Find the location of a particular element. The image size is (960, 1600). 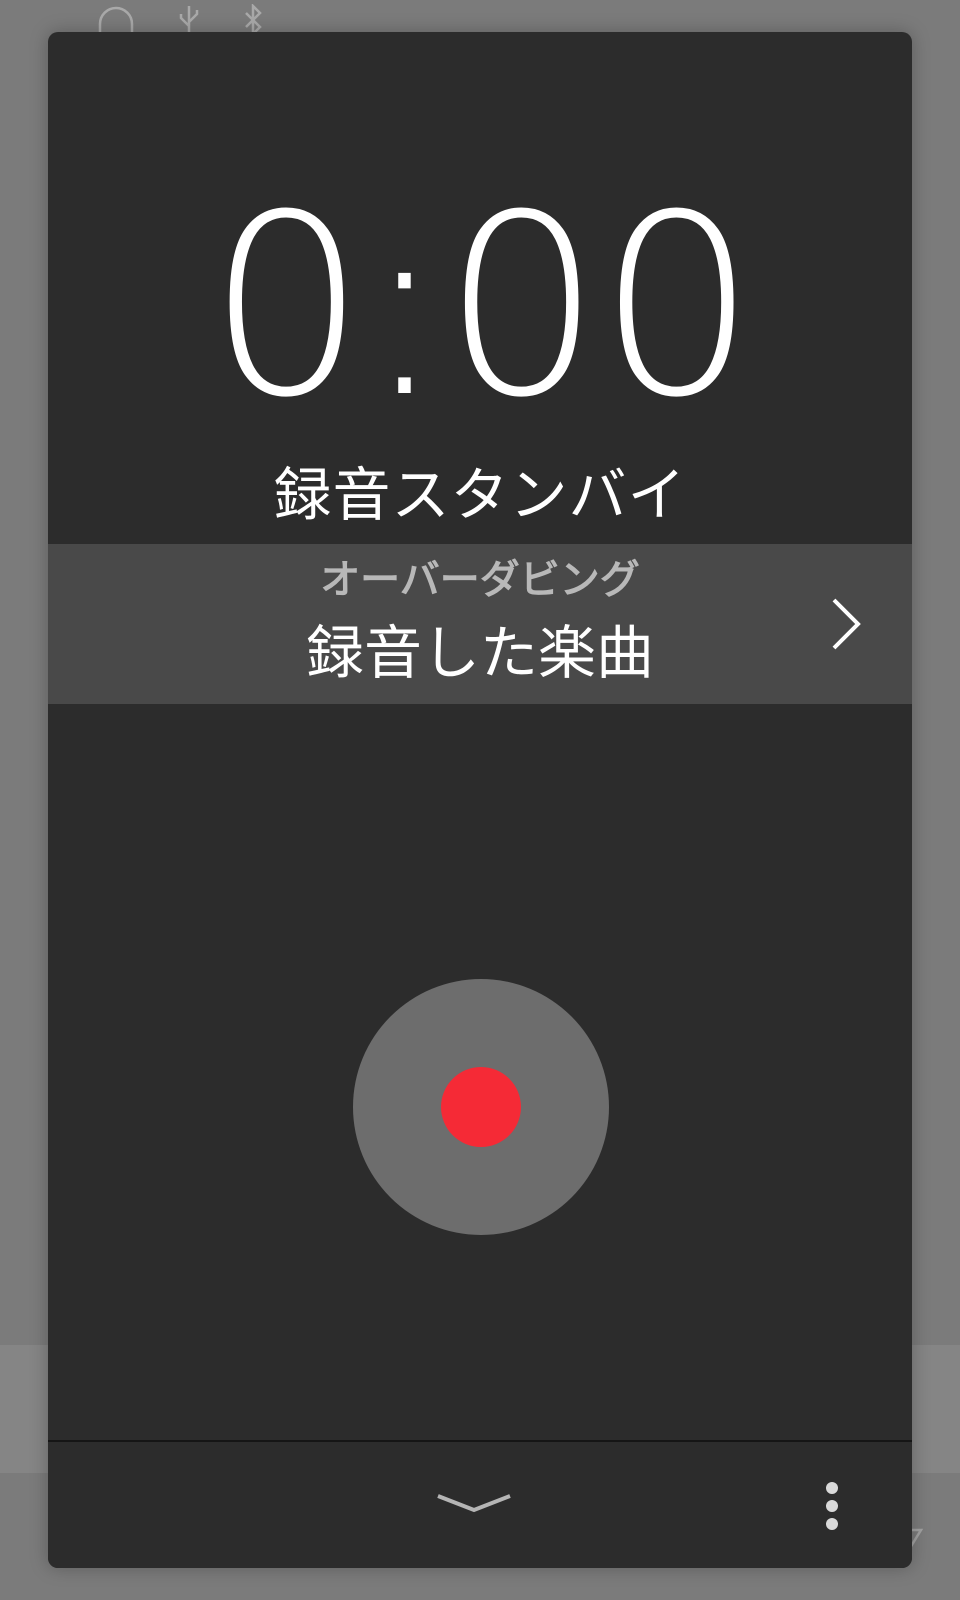

chevron-right-icon is located at coordinates (846, 624).